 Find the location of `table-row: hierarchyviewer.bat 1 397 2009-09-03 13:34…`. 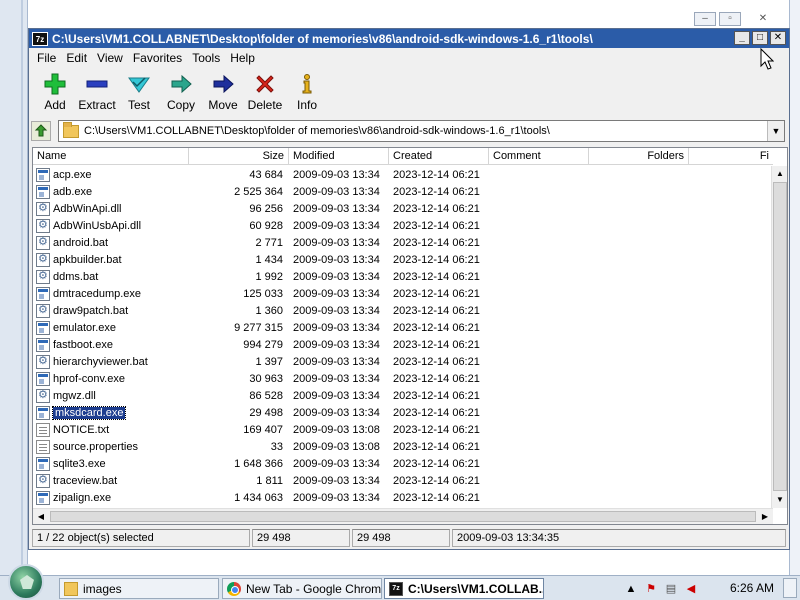

table-row: hierarchyviewer.bat 1 397 2009-09-03 13:34… is located at coordinates (402, 361).